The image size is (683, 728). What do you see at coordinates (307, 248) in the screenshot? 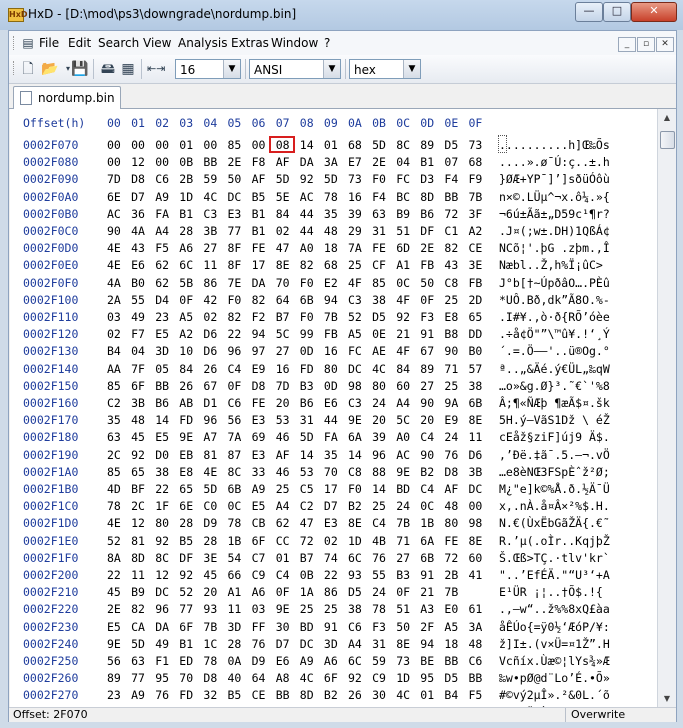
I see `hex-byte: A0` at bounding box center [307, 248].